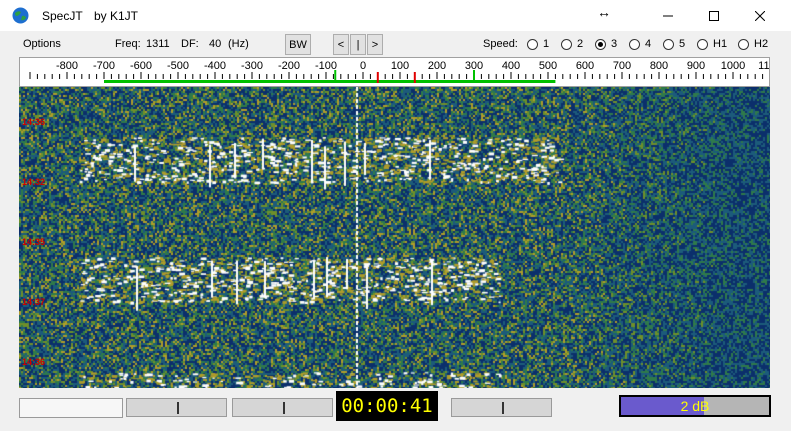 Image resolution: width=791 pixels, height=431 pixels. I want to click on speed-radio-label: 2, so click(580, 44).